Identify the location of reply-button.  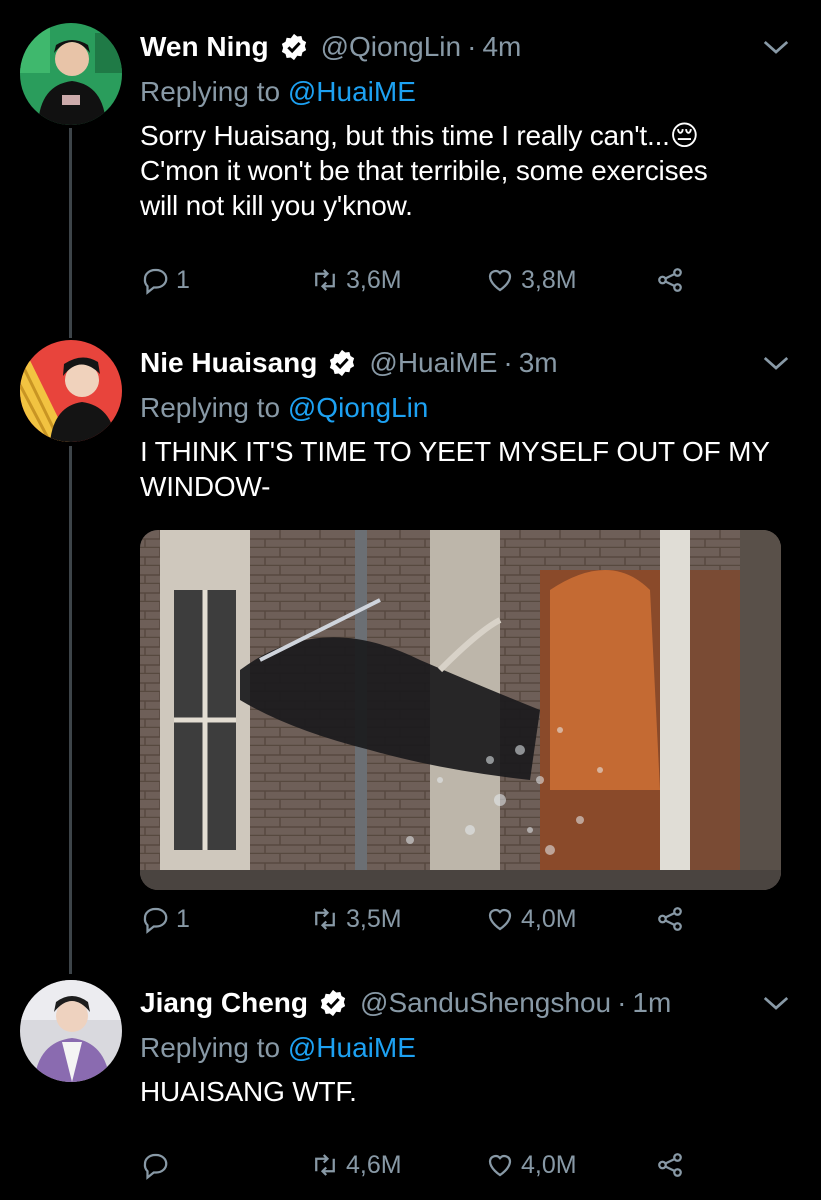
(158, 1165).